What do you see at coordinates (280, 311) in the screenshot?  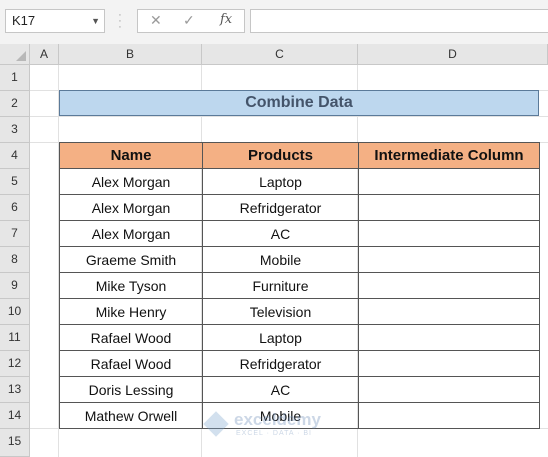 I see `product-cell: Television` at bounding box center [280, 311].